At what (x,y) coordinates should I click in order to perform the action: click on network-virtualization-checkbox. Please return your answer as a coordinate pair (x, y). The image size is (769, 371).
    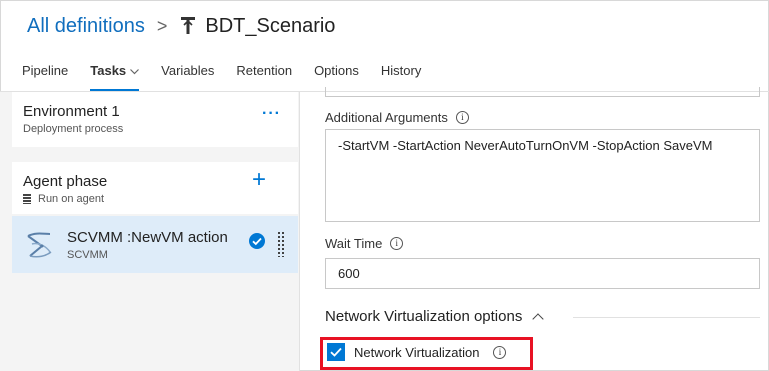
    Looking at the image, I should click on (336, 352).